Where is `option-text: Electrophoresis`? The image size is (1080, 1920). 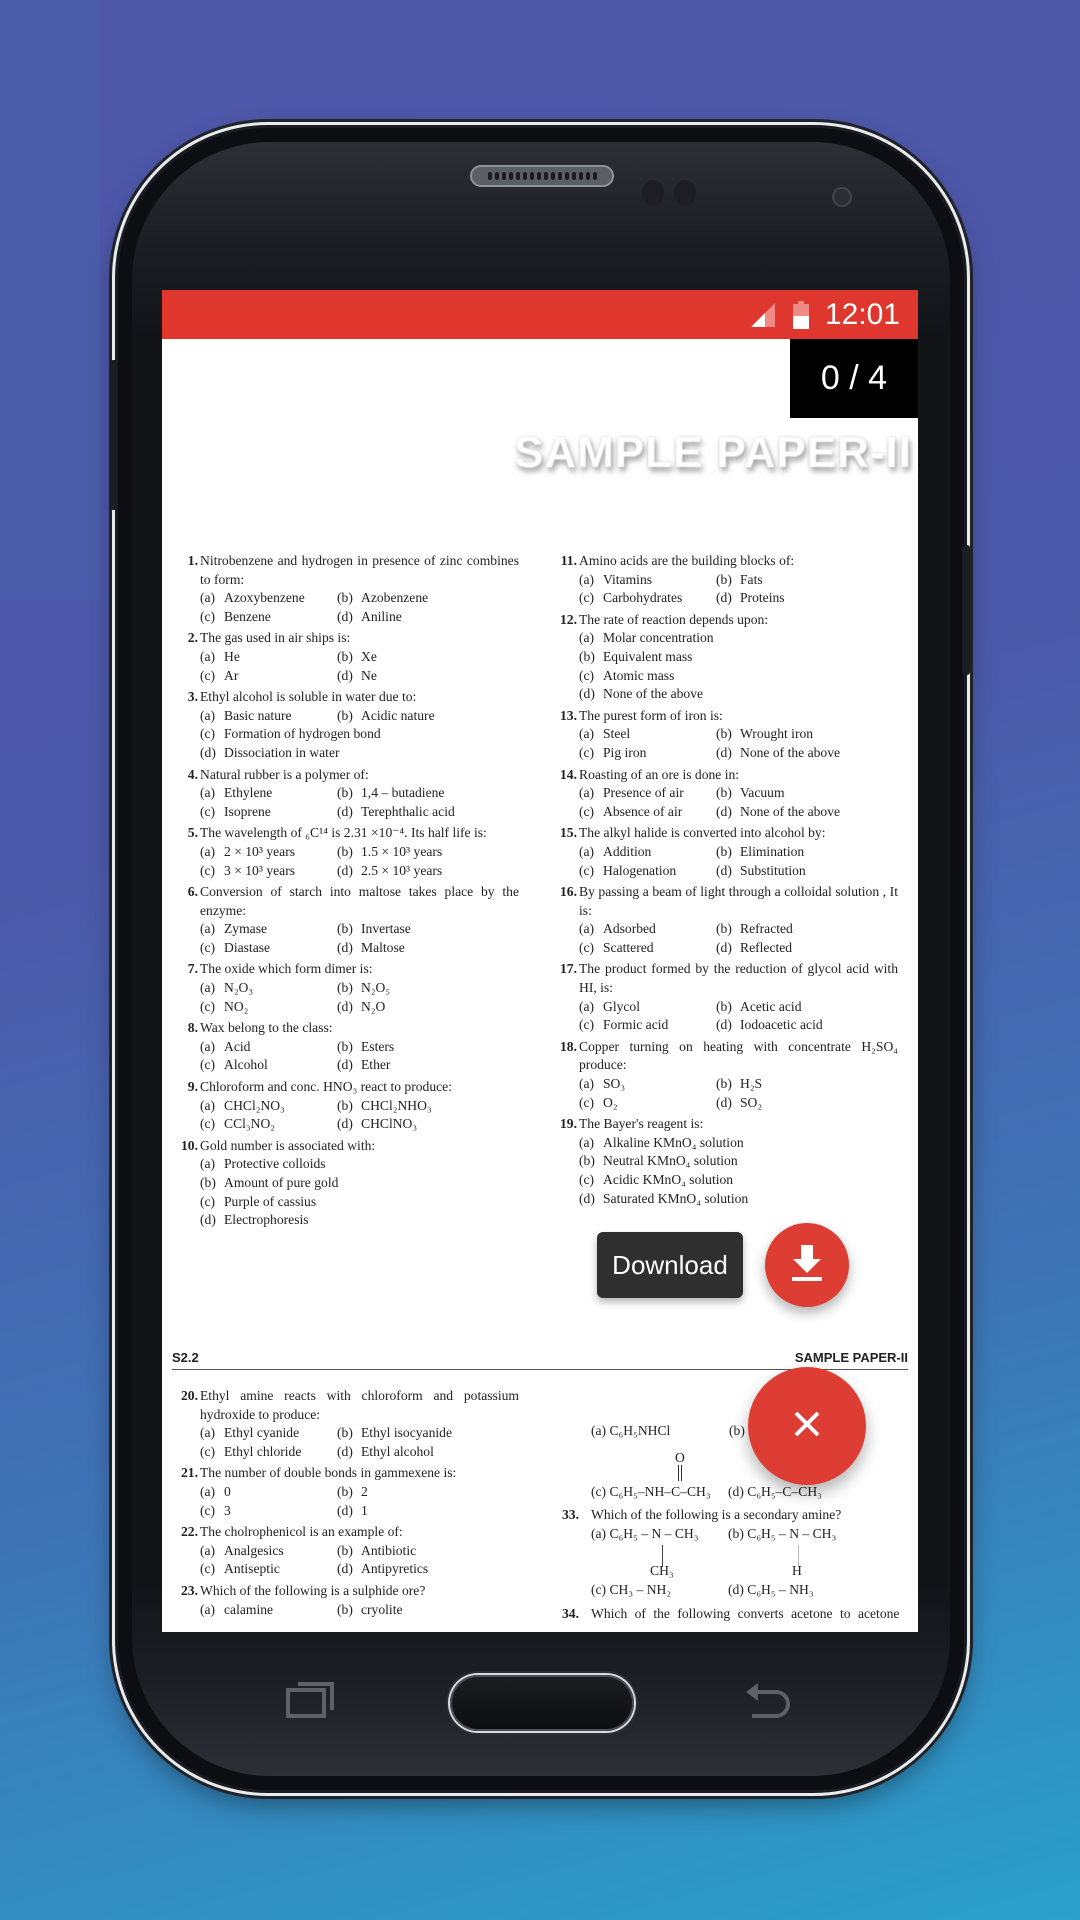
option-text: Electrophoresis is located at coordinates (266, 1220).